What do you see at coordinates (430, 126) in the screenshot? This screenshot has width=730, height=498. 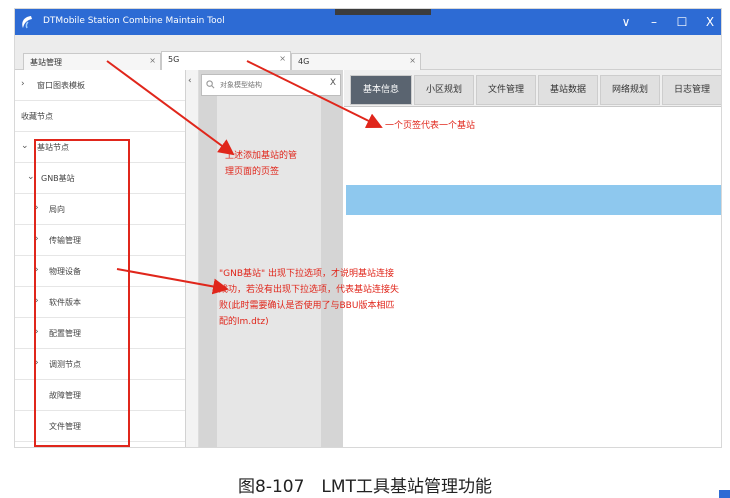 I see `annotation-tab-meaning: 一个页签代表一个基站` at bounding box center [430, 126].